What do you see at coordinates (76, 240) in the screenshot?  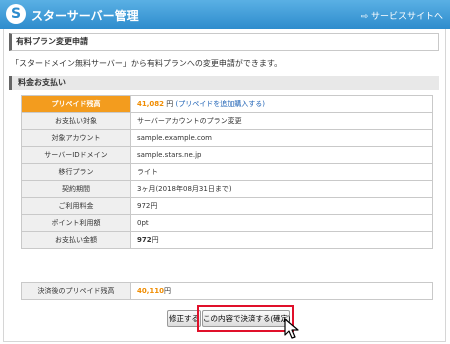 I see `total-label: お支払い金額` at bounding box center [76, 240].